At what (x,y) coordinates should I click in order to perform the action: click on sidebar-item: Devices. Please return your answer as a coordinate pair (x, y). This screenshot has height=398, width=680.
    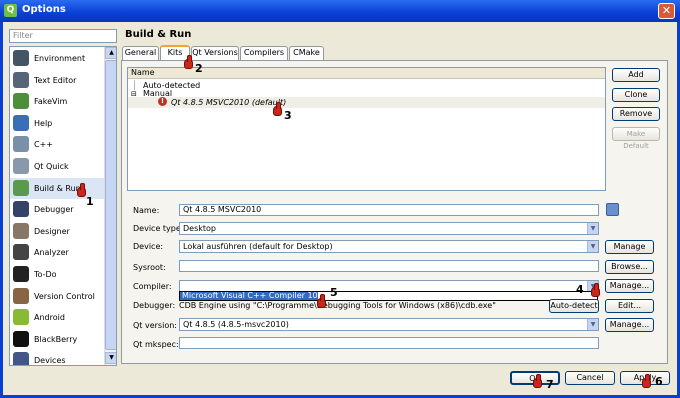
    Looking at the image, I should click on (57, 358).